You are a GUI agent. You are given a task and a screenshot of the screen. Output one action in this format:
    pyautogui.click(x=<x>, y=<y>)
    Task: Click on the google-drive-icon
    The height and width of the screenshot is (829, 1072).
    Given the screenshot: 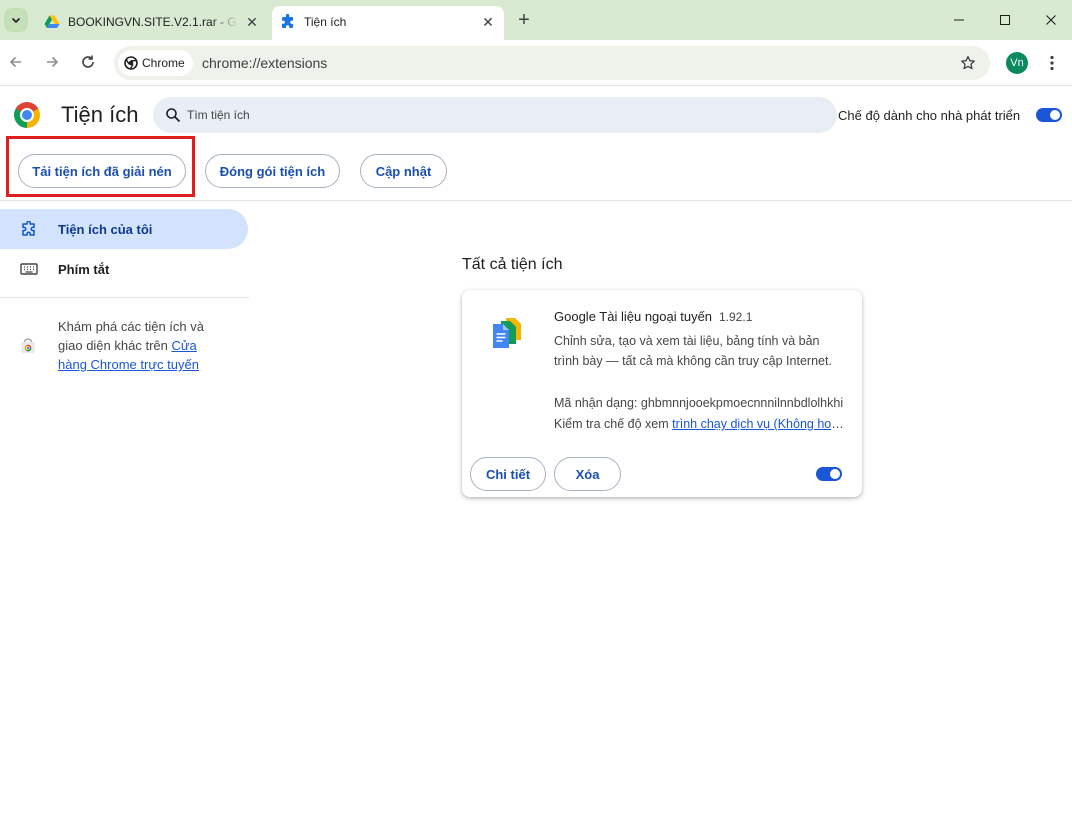 What is the action you would take?
    pyautogui.click(x=52, y=21)
    